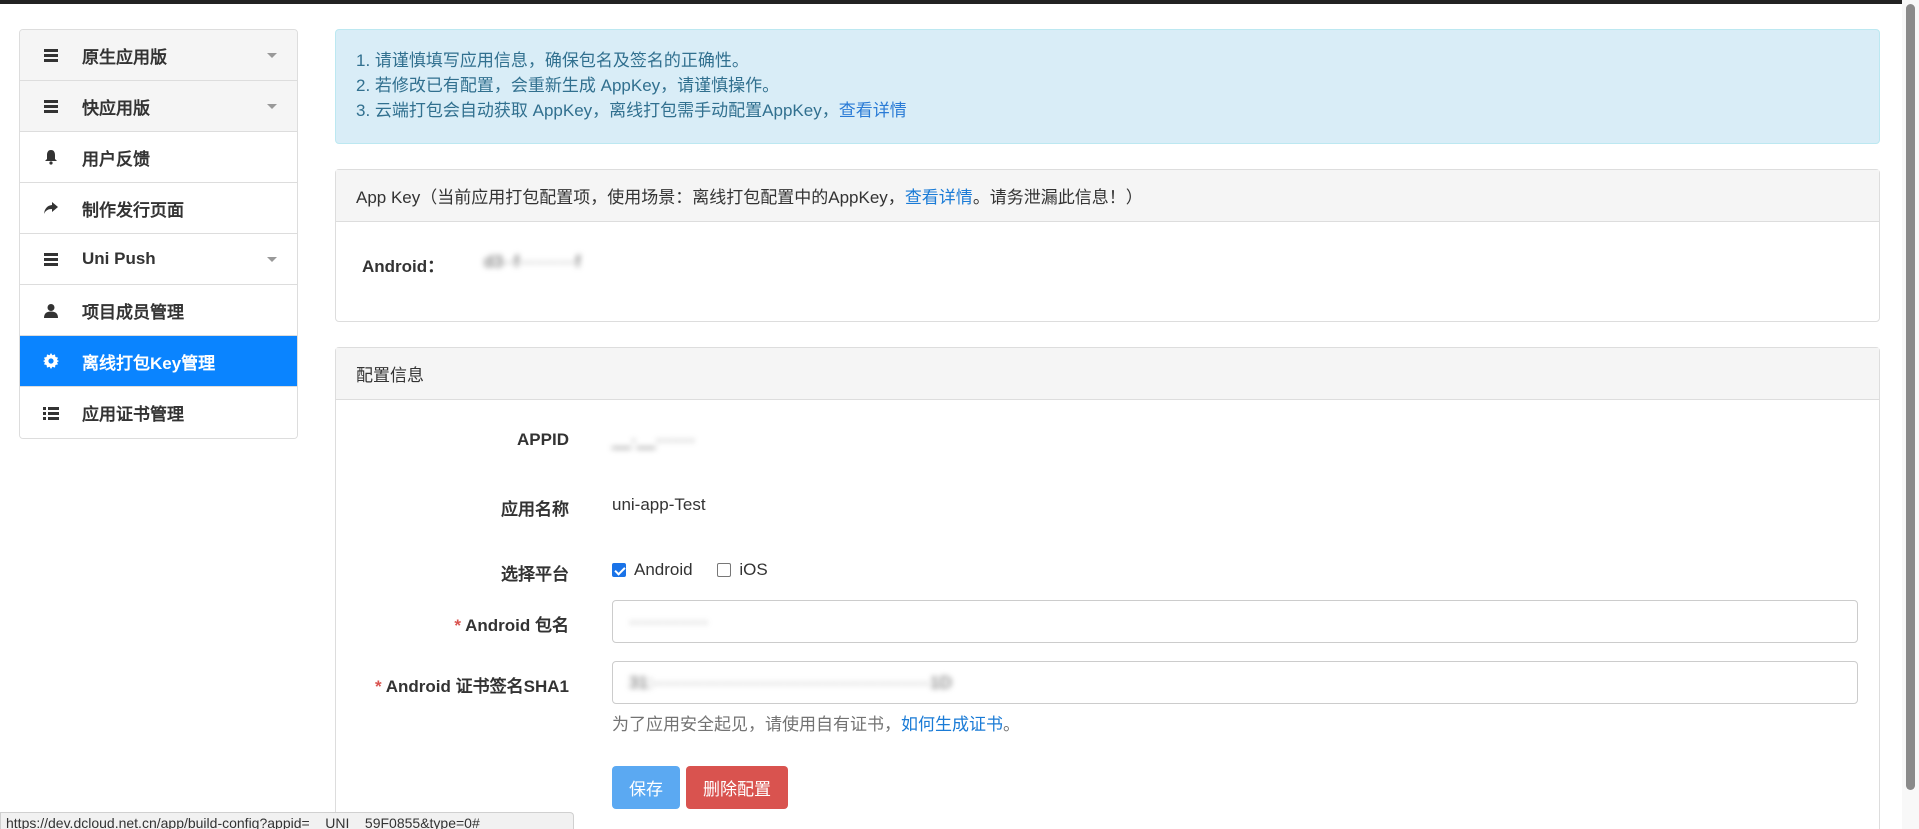 Image resolution: width=1919 pixels, height=829 pixels. What do you see at coordinates (1107, 374) in the screenshot?
I see `config-panel-heading: 配置信息` at bounding box center [1107, 374].